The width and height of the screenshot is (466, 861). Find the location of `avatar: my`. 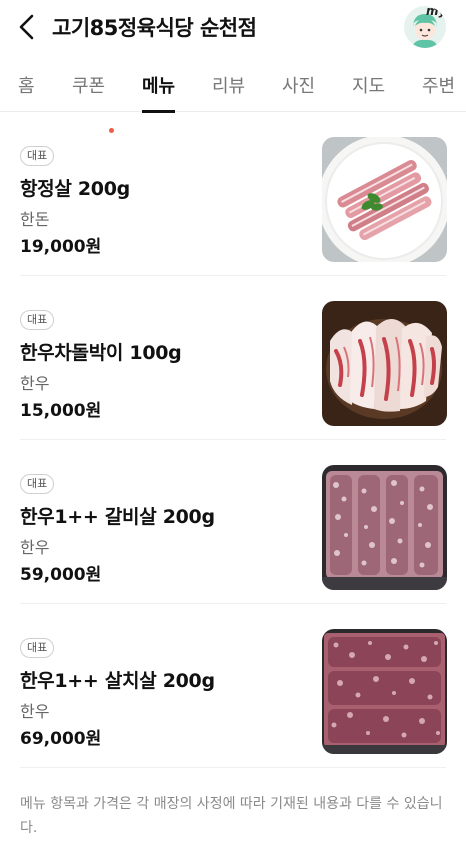

avatar: my is located at coordinates (425, 27).